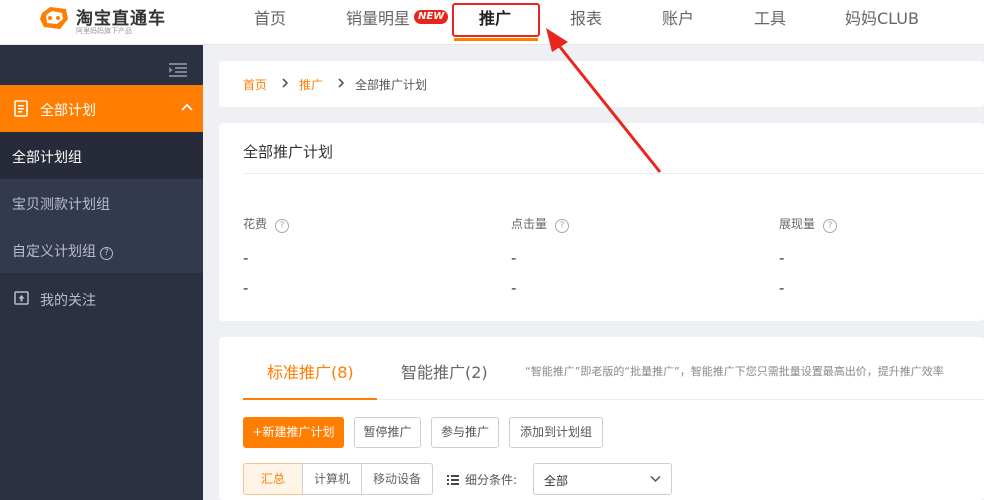  I want to click on nav-promotion: 推广, so click(495, 19).